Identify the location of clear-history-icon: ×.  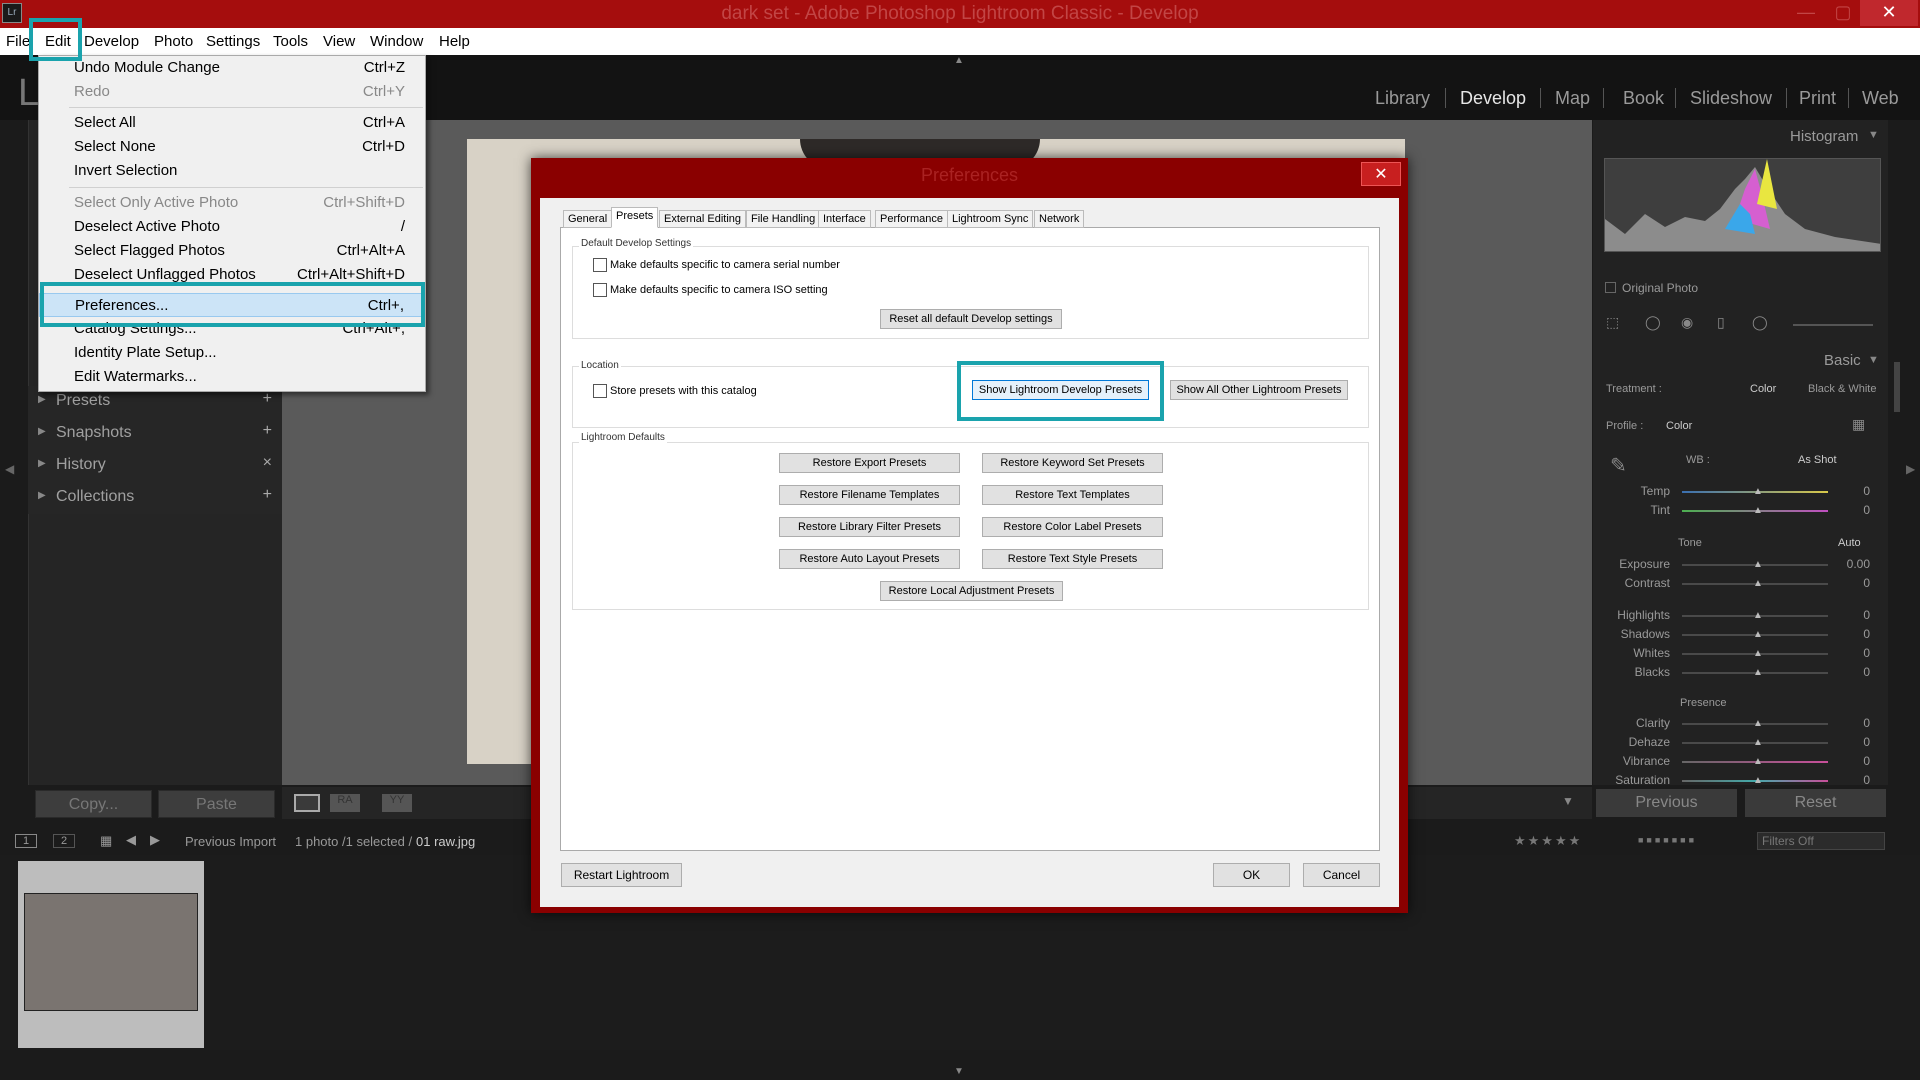
(267, 463).